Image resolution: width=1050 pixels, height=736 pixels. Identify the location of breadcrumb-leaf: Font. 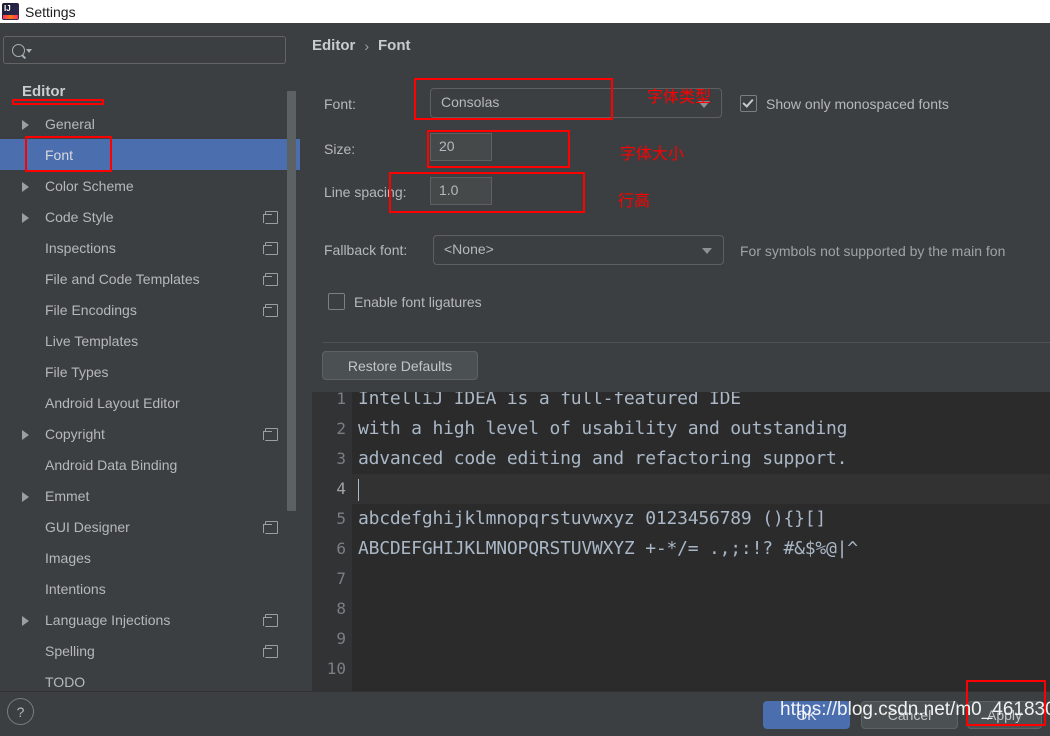
(394, 45).